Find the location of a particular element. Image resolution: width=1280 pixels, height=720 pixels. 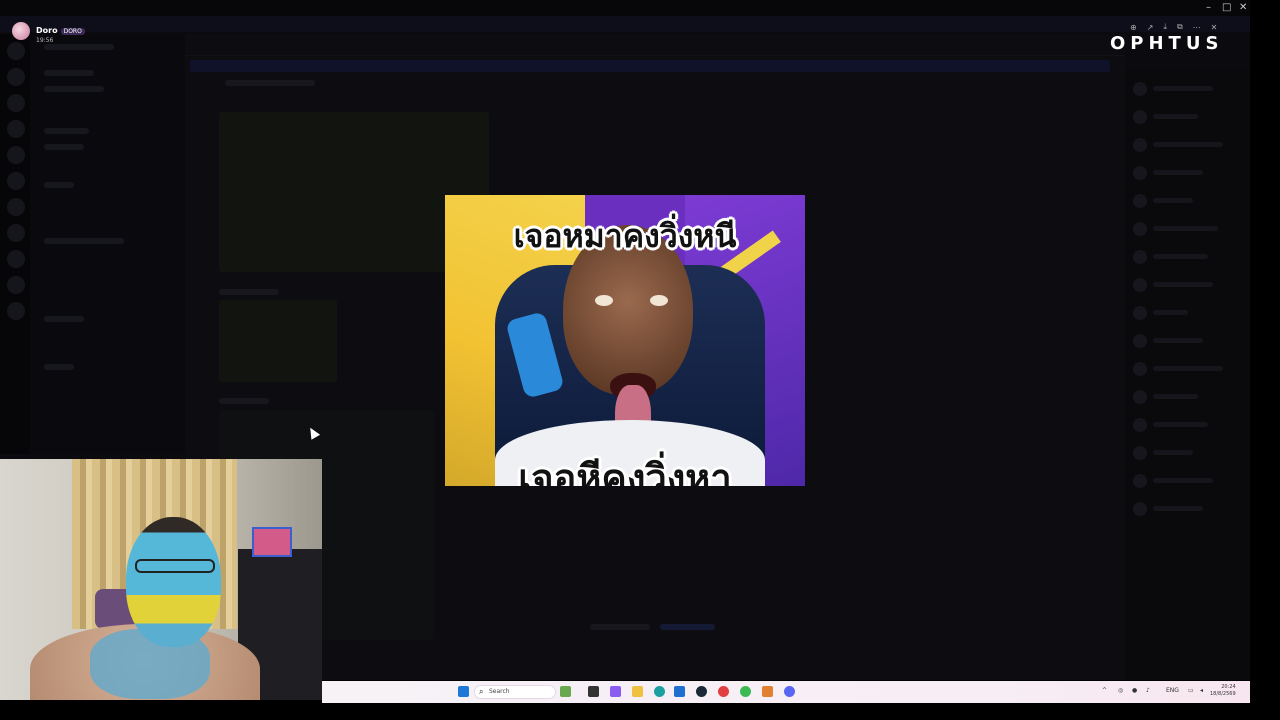

language-indicator: ENG is located at coordinates (1172, 690).